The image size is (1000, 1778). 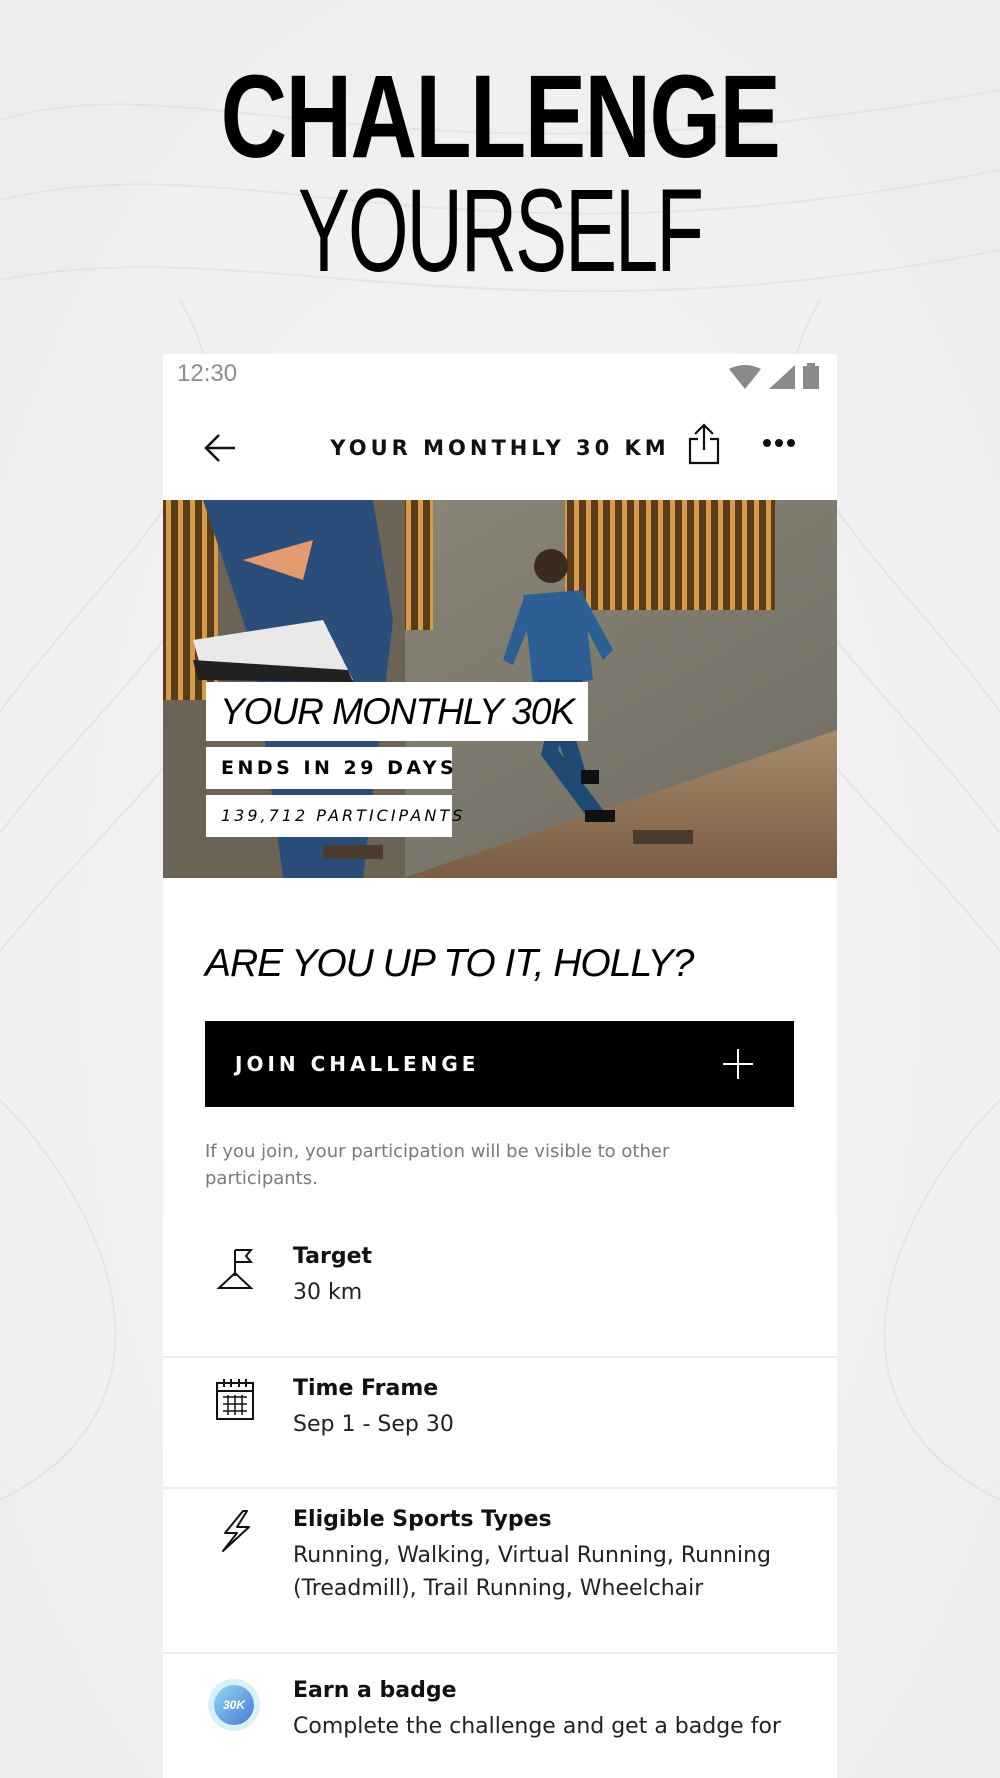 I want to click on hero-title-tag: YOUR MONTHLY 30K, so click(x=397, y=711).